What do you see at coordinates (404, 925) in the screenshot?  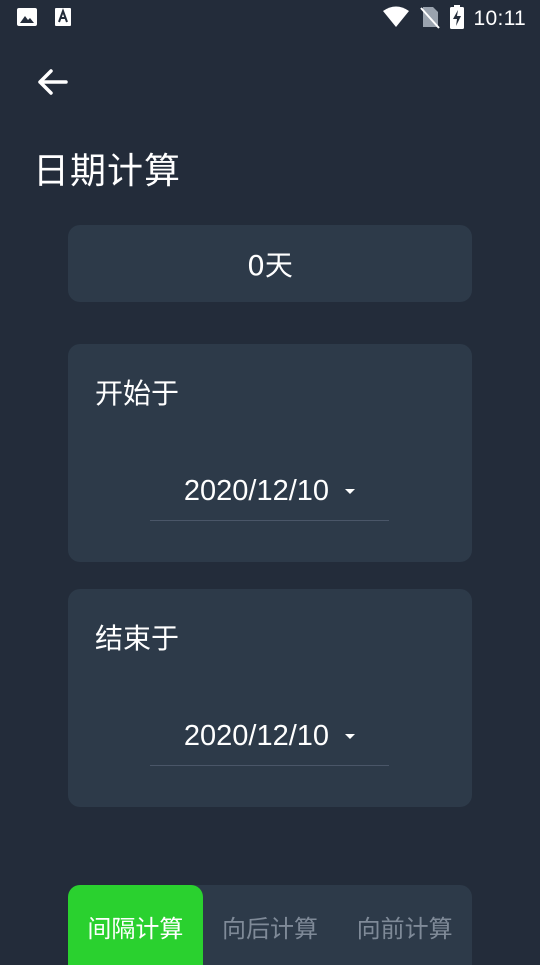 I see `tab-backward: 向前计算` at bounding box center [404, 925].